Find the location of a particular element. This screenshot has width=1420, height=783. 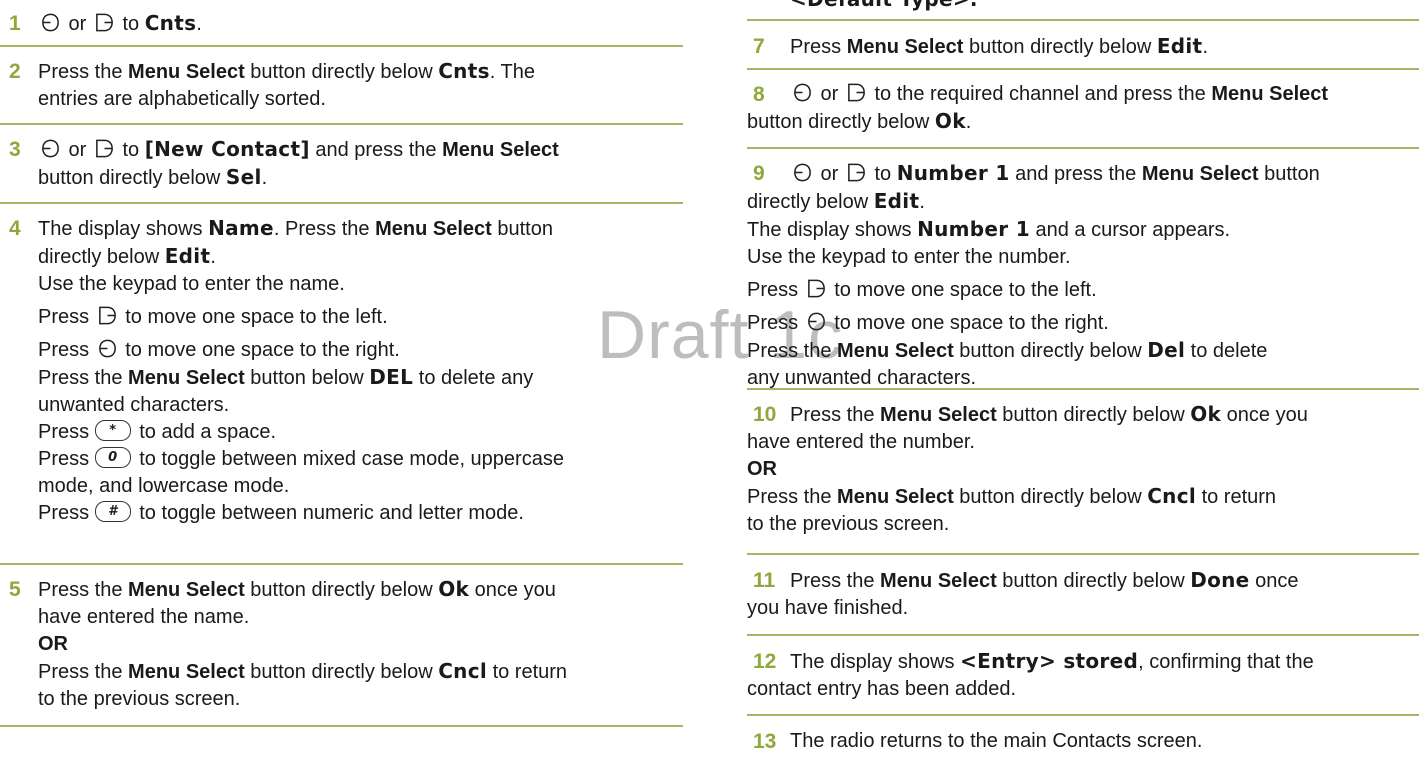

display-text: Sel is located at coordinates (243, 177).